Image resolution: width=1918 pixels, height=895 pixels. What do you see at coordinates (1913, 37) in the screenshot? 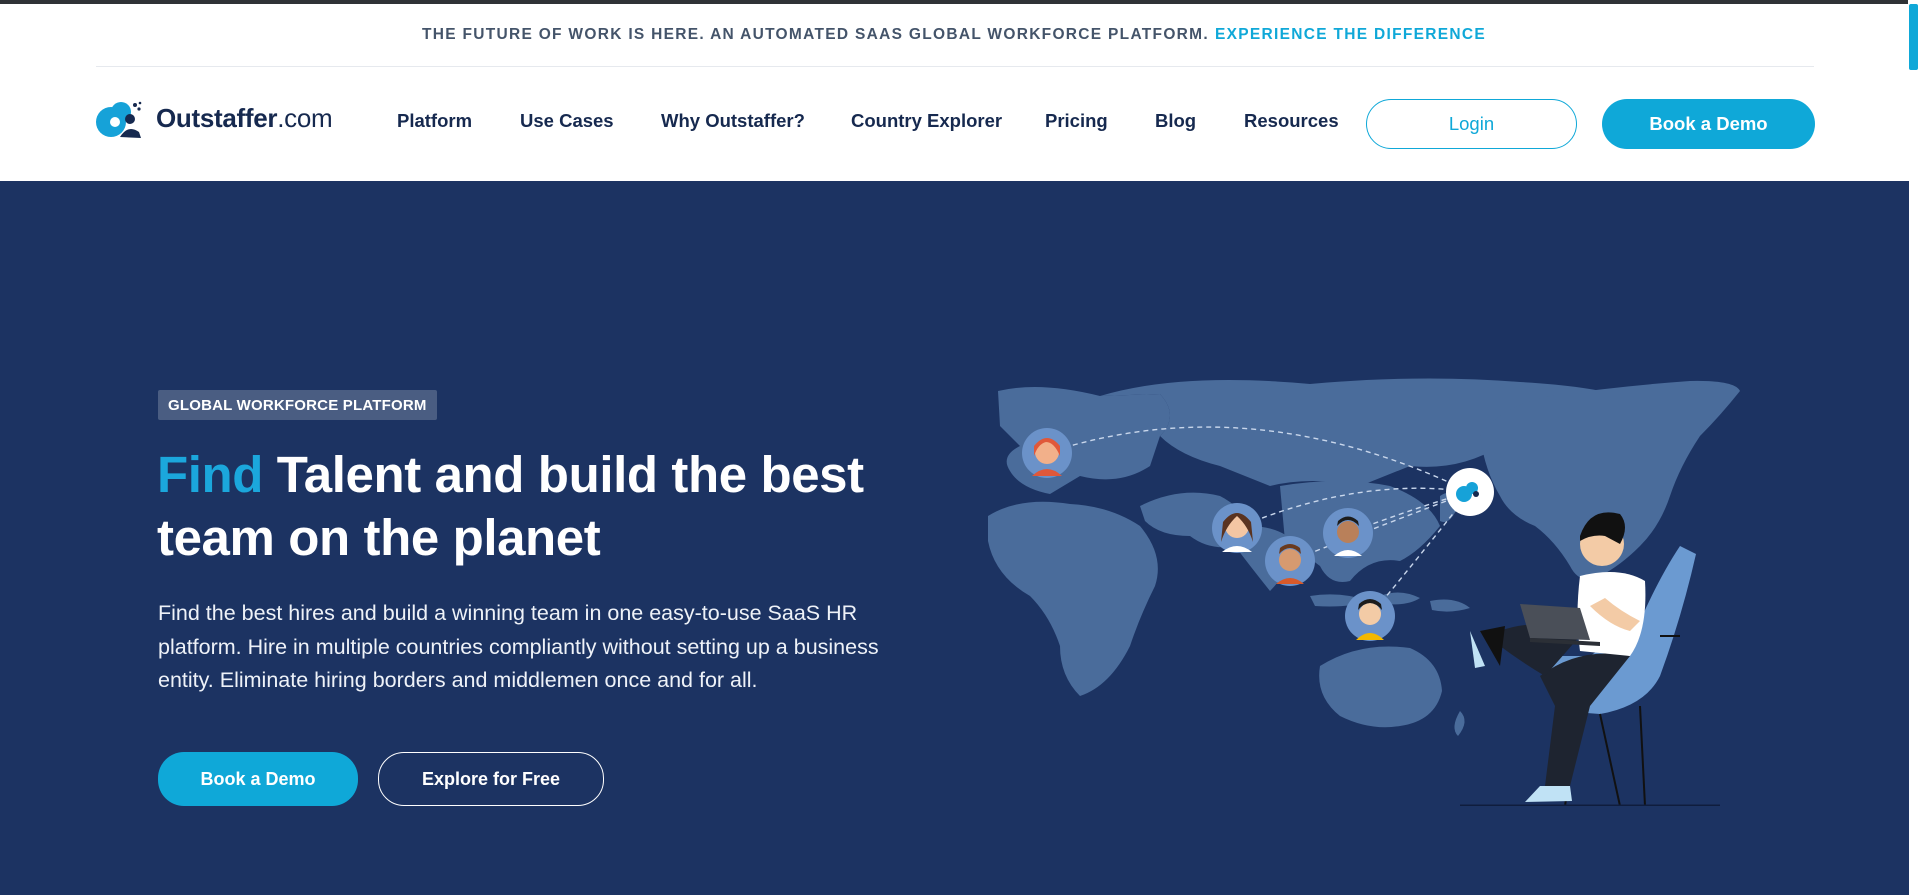
I see `scrollbar-thumb` at bounding box center [1913, 37].